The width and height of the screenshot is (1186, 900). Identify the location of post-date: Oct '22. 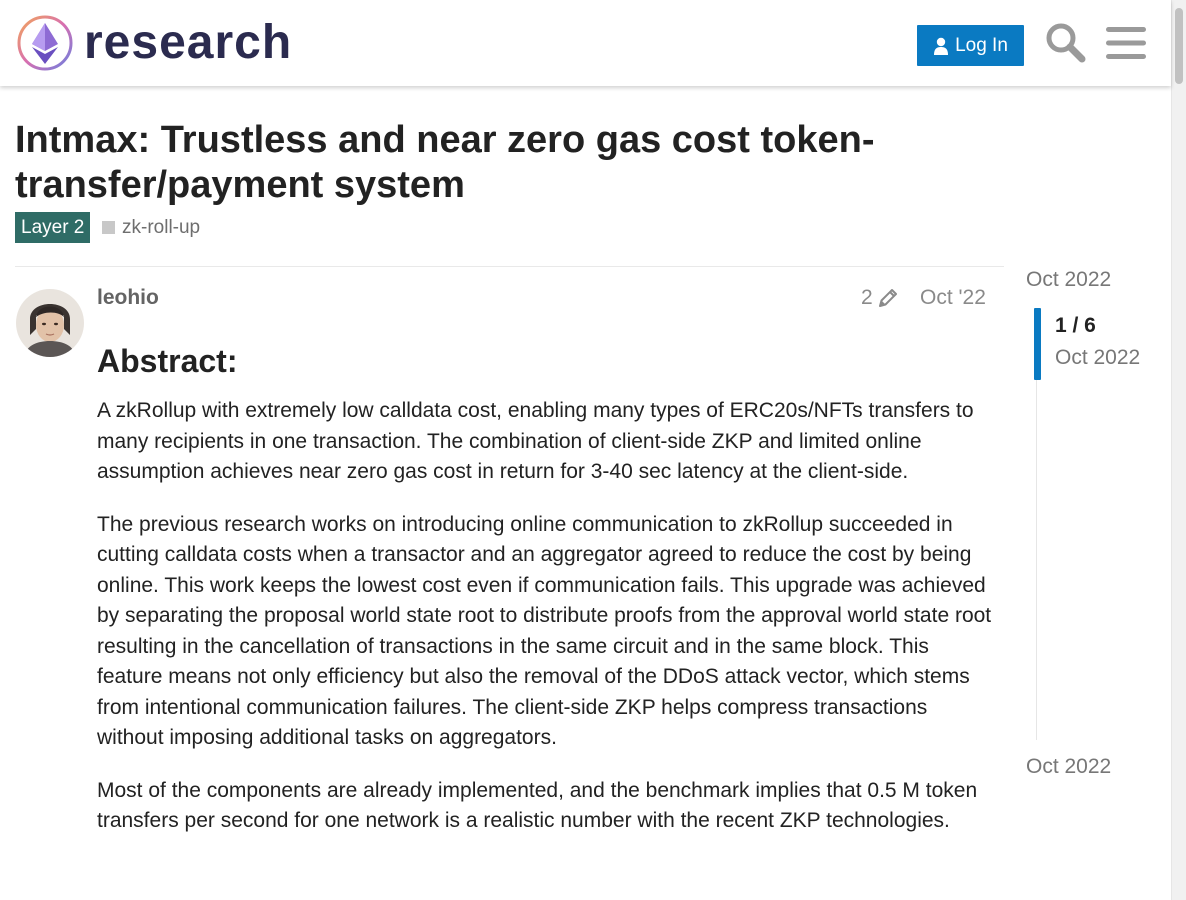
(953, 298).